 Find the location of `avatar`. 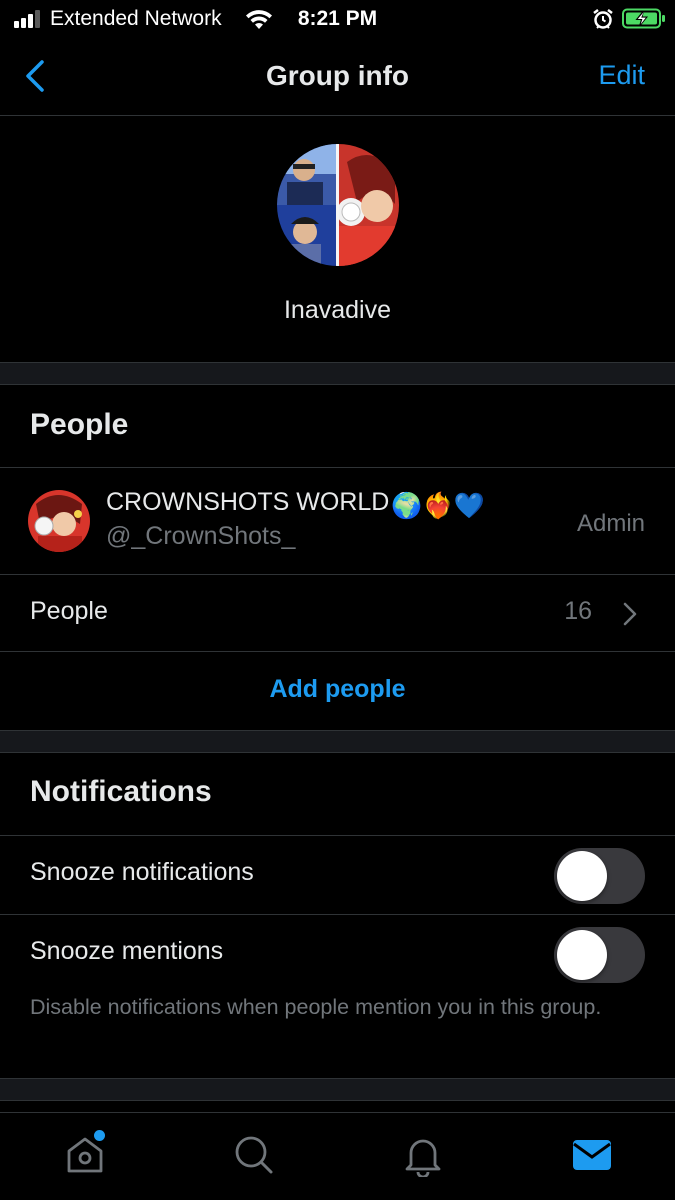

avatar is located at coordinates (59, 521).